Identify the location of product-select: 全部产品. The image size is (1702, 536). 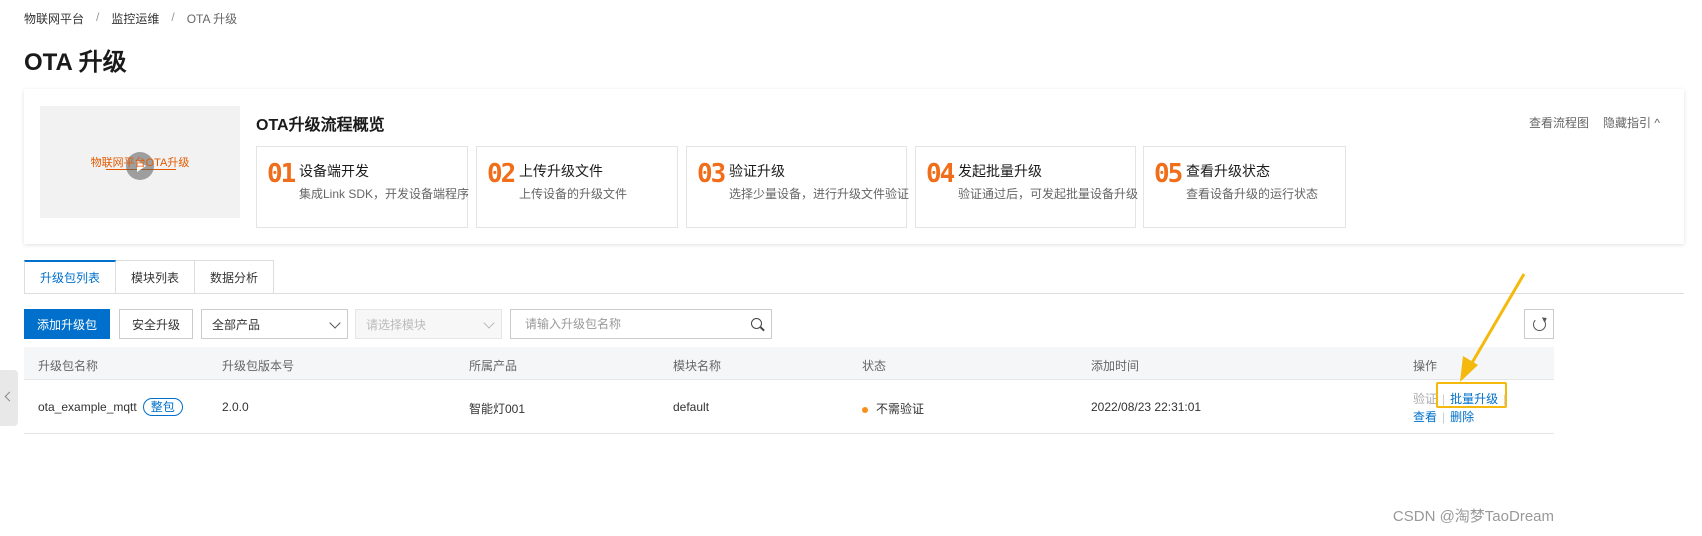
(274, 324).